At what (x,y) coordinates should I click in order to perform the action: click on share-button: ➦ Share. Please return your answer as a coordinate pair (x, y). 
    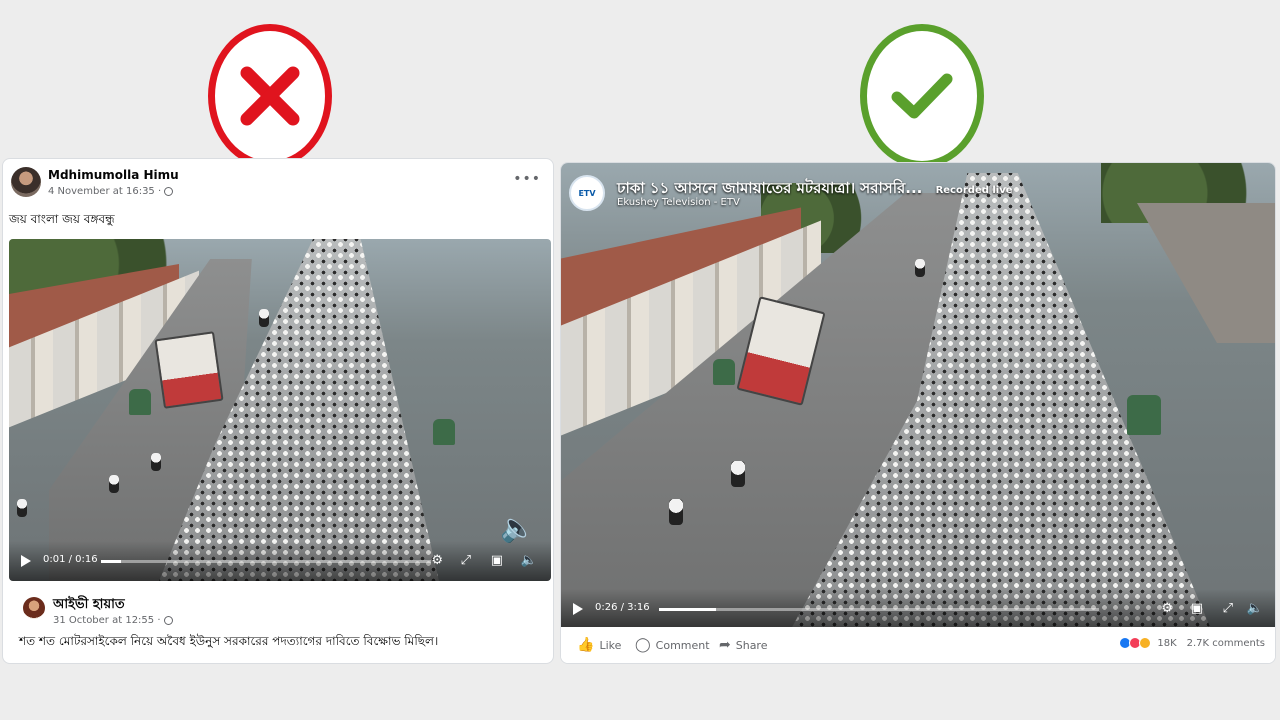
    Looking at the image, I should click on (743, 645).